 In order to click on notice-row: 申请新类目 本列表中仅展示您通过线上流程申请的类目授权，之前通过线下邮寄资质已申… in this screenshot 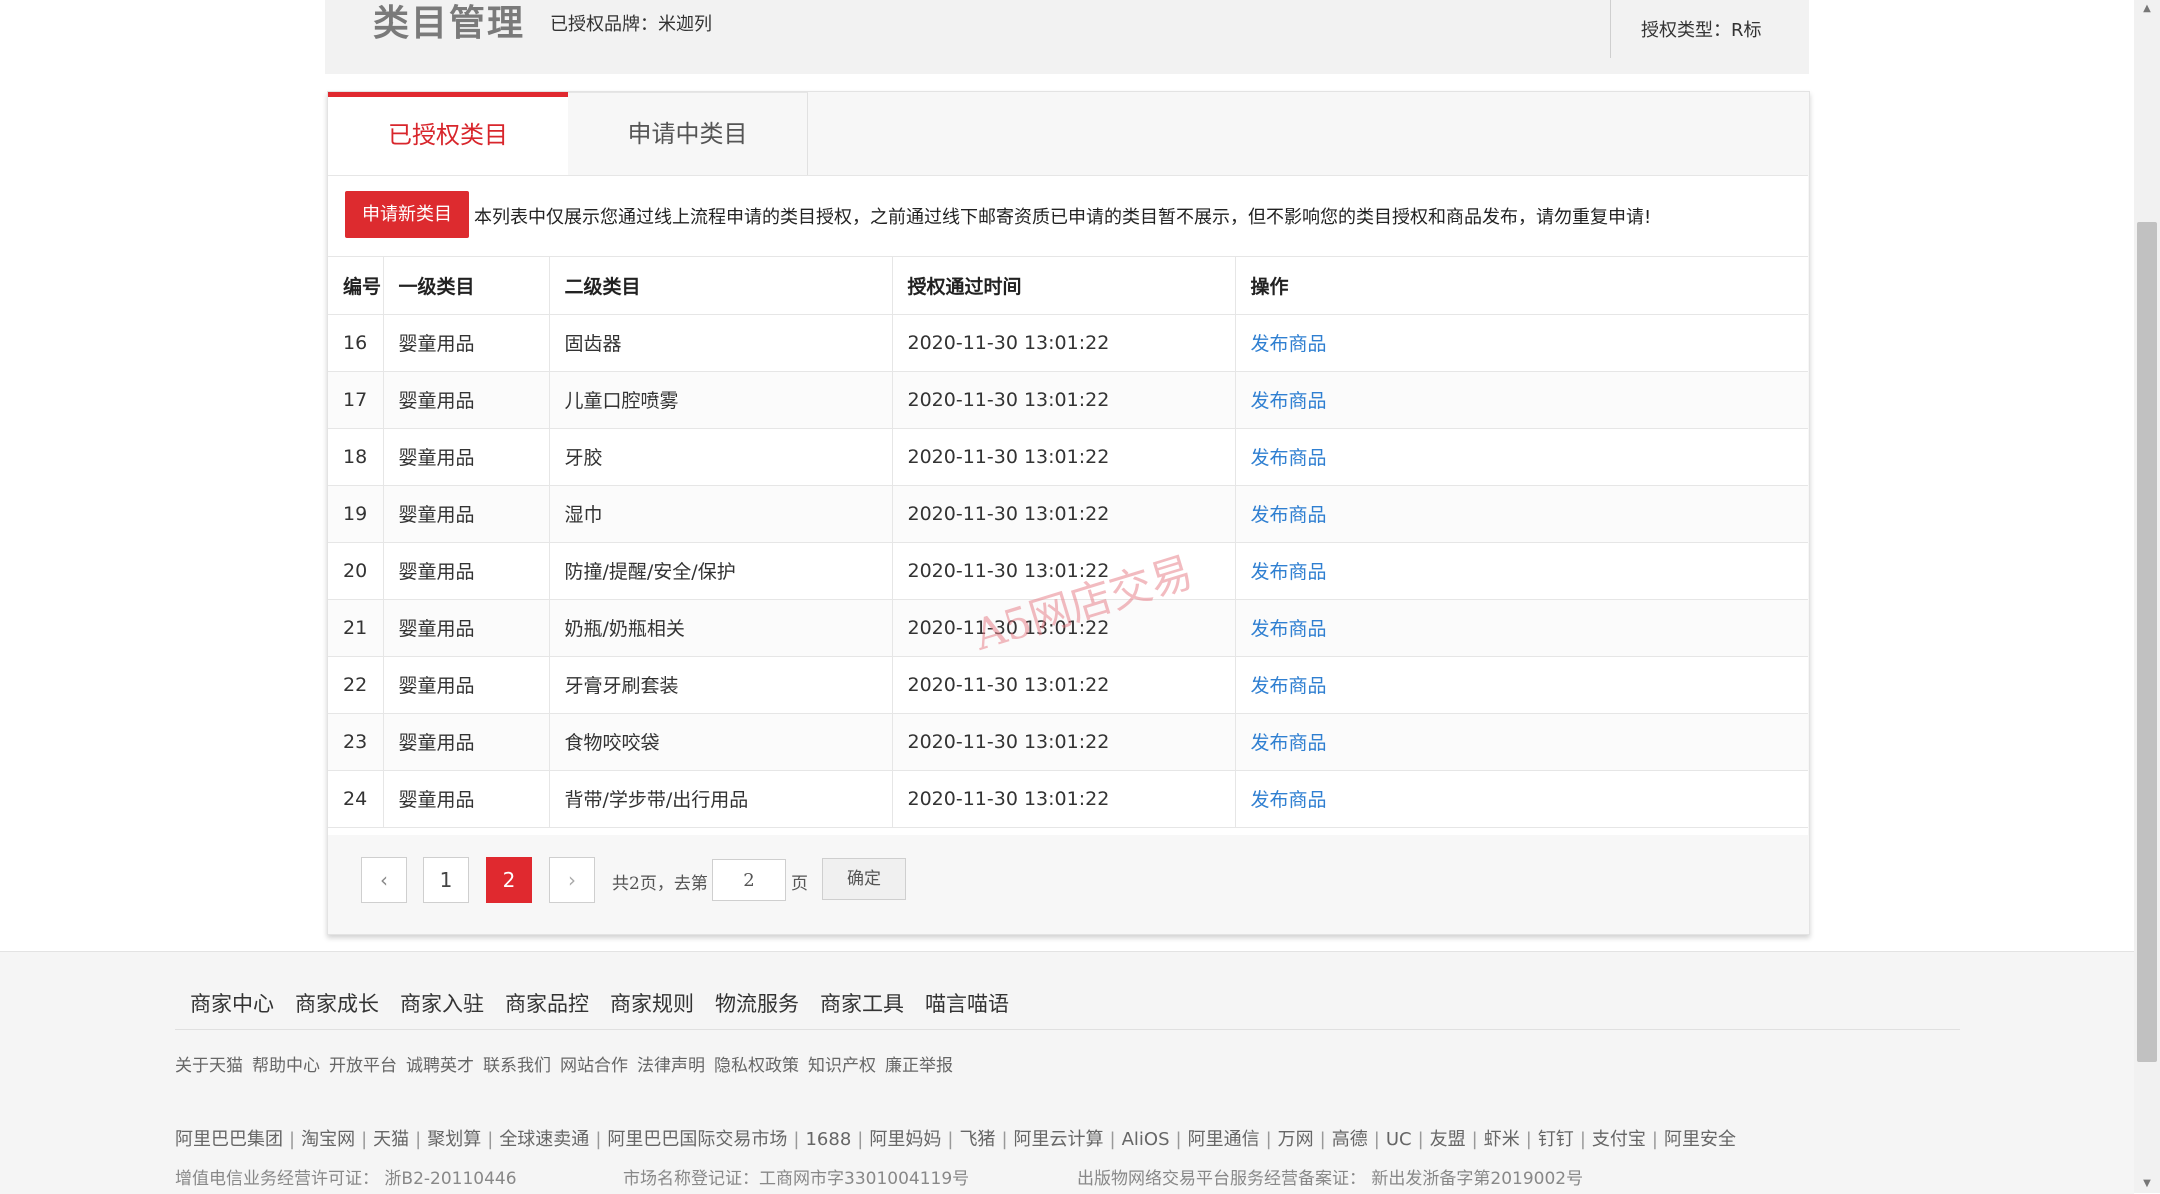, I will do `click(1068, 216)`.